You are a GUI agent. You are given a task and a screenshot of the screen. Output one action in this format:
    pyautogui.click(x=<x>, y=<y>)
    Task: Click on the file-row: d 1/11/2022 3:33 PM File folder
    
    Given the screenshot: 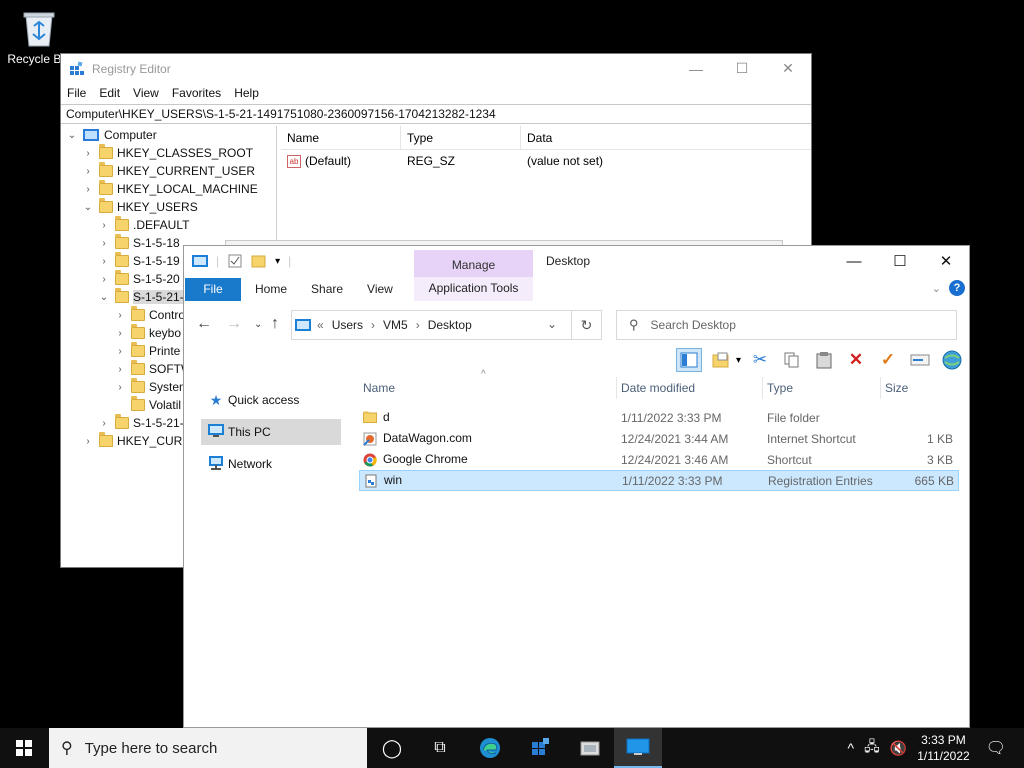 What is the action you would take?
    pyautogui.click(x=659, y=417)
    